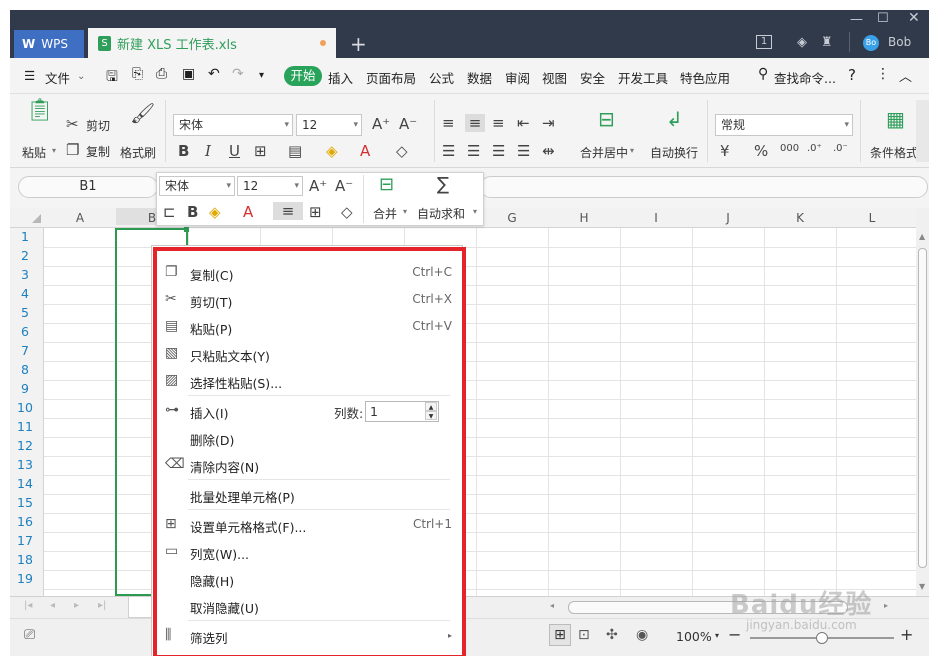  Describe the element at coordinates (161, 74) in the screenshot. I see `print-icon: ⎙` at that location.